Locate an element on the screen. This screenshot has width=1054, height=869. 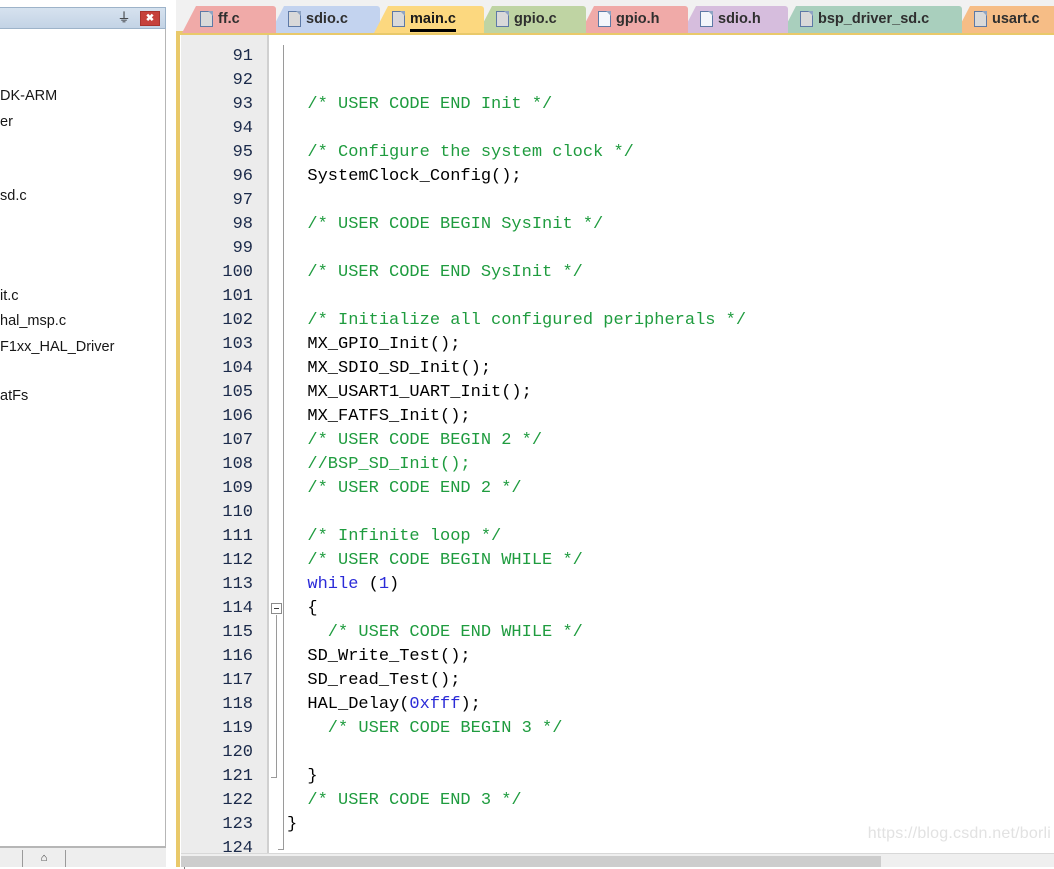
code-line: HAL_Delay(0xfff); is located at coordinates (384, 705).